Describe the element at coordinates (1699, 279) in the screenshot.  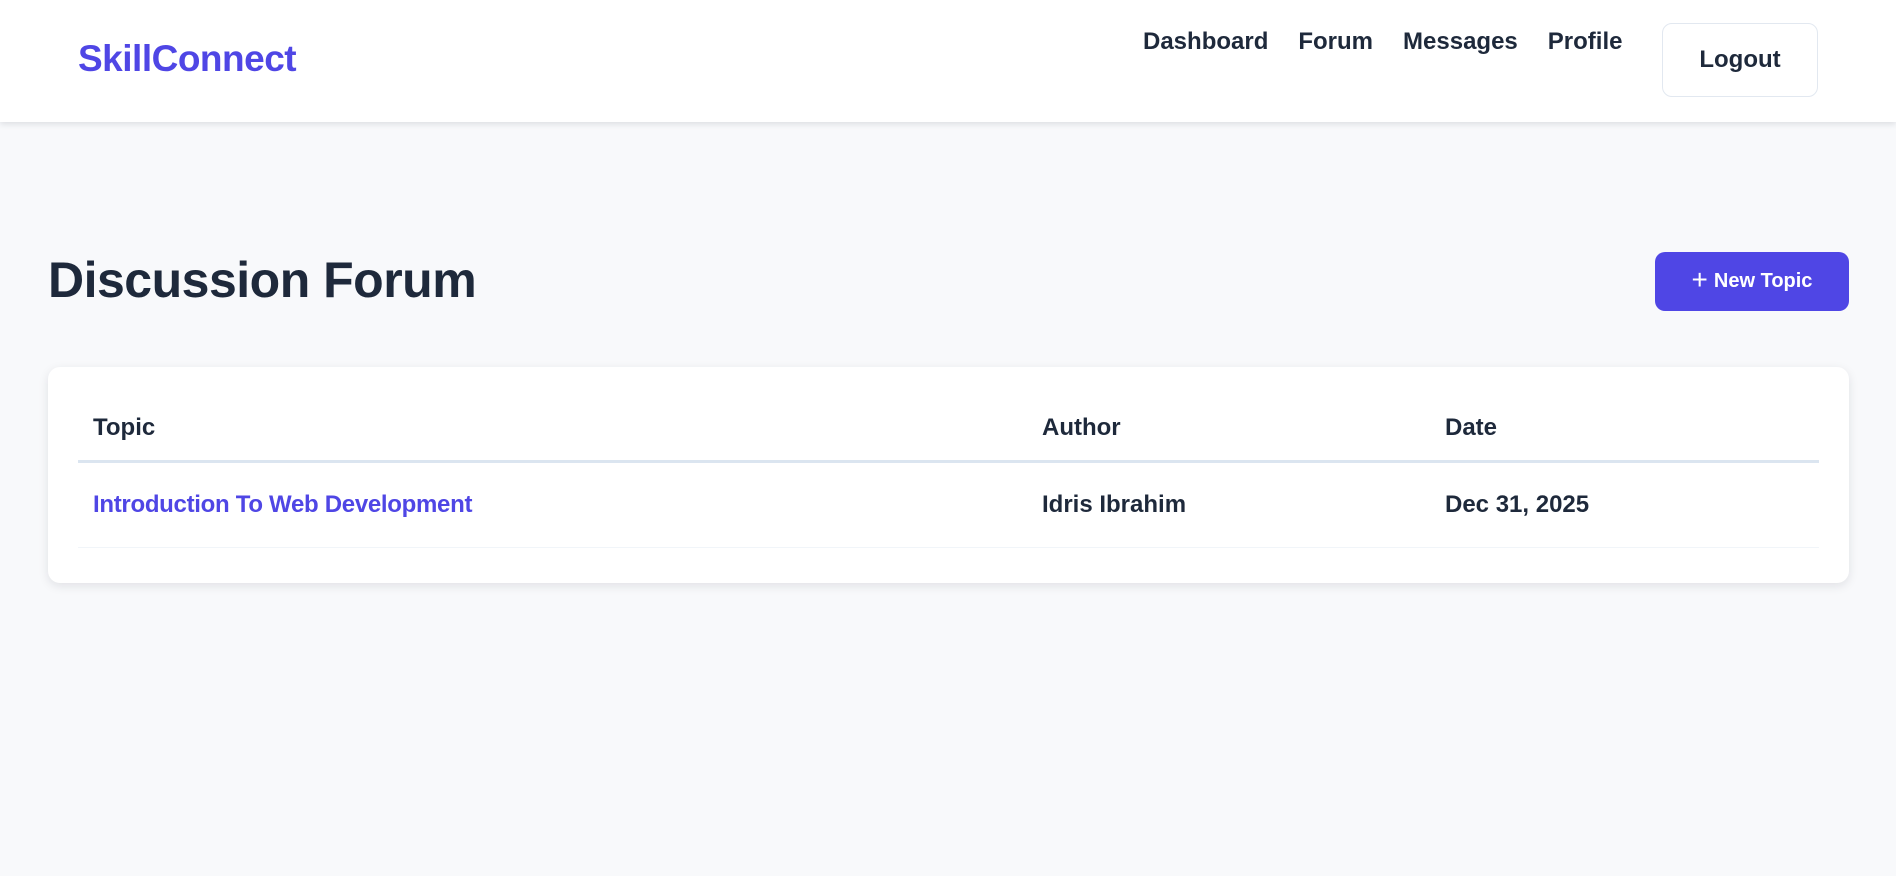
I see `plus-icon: +` at that location.